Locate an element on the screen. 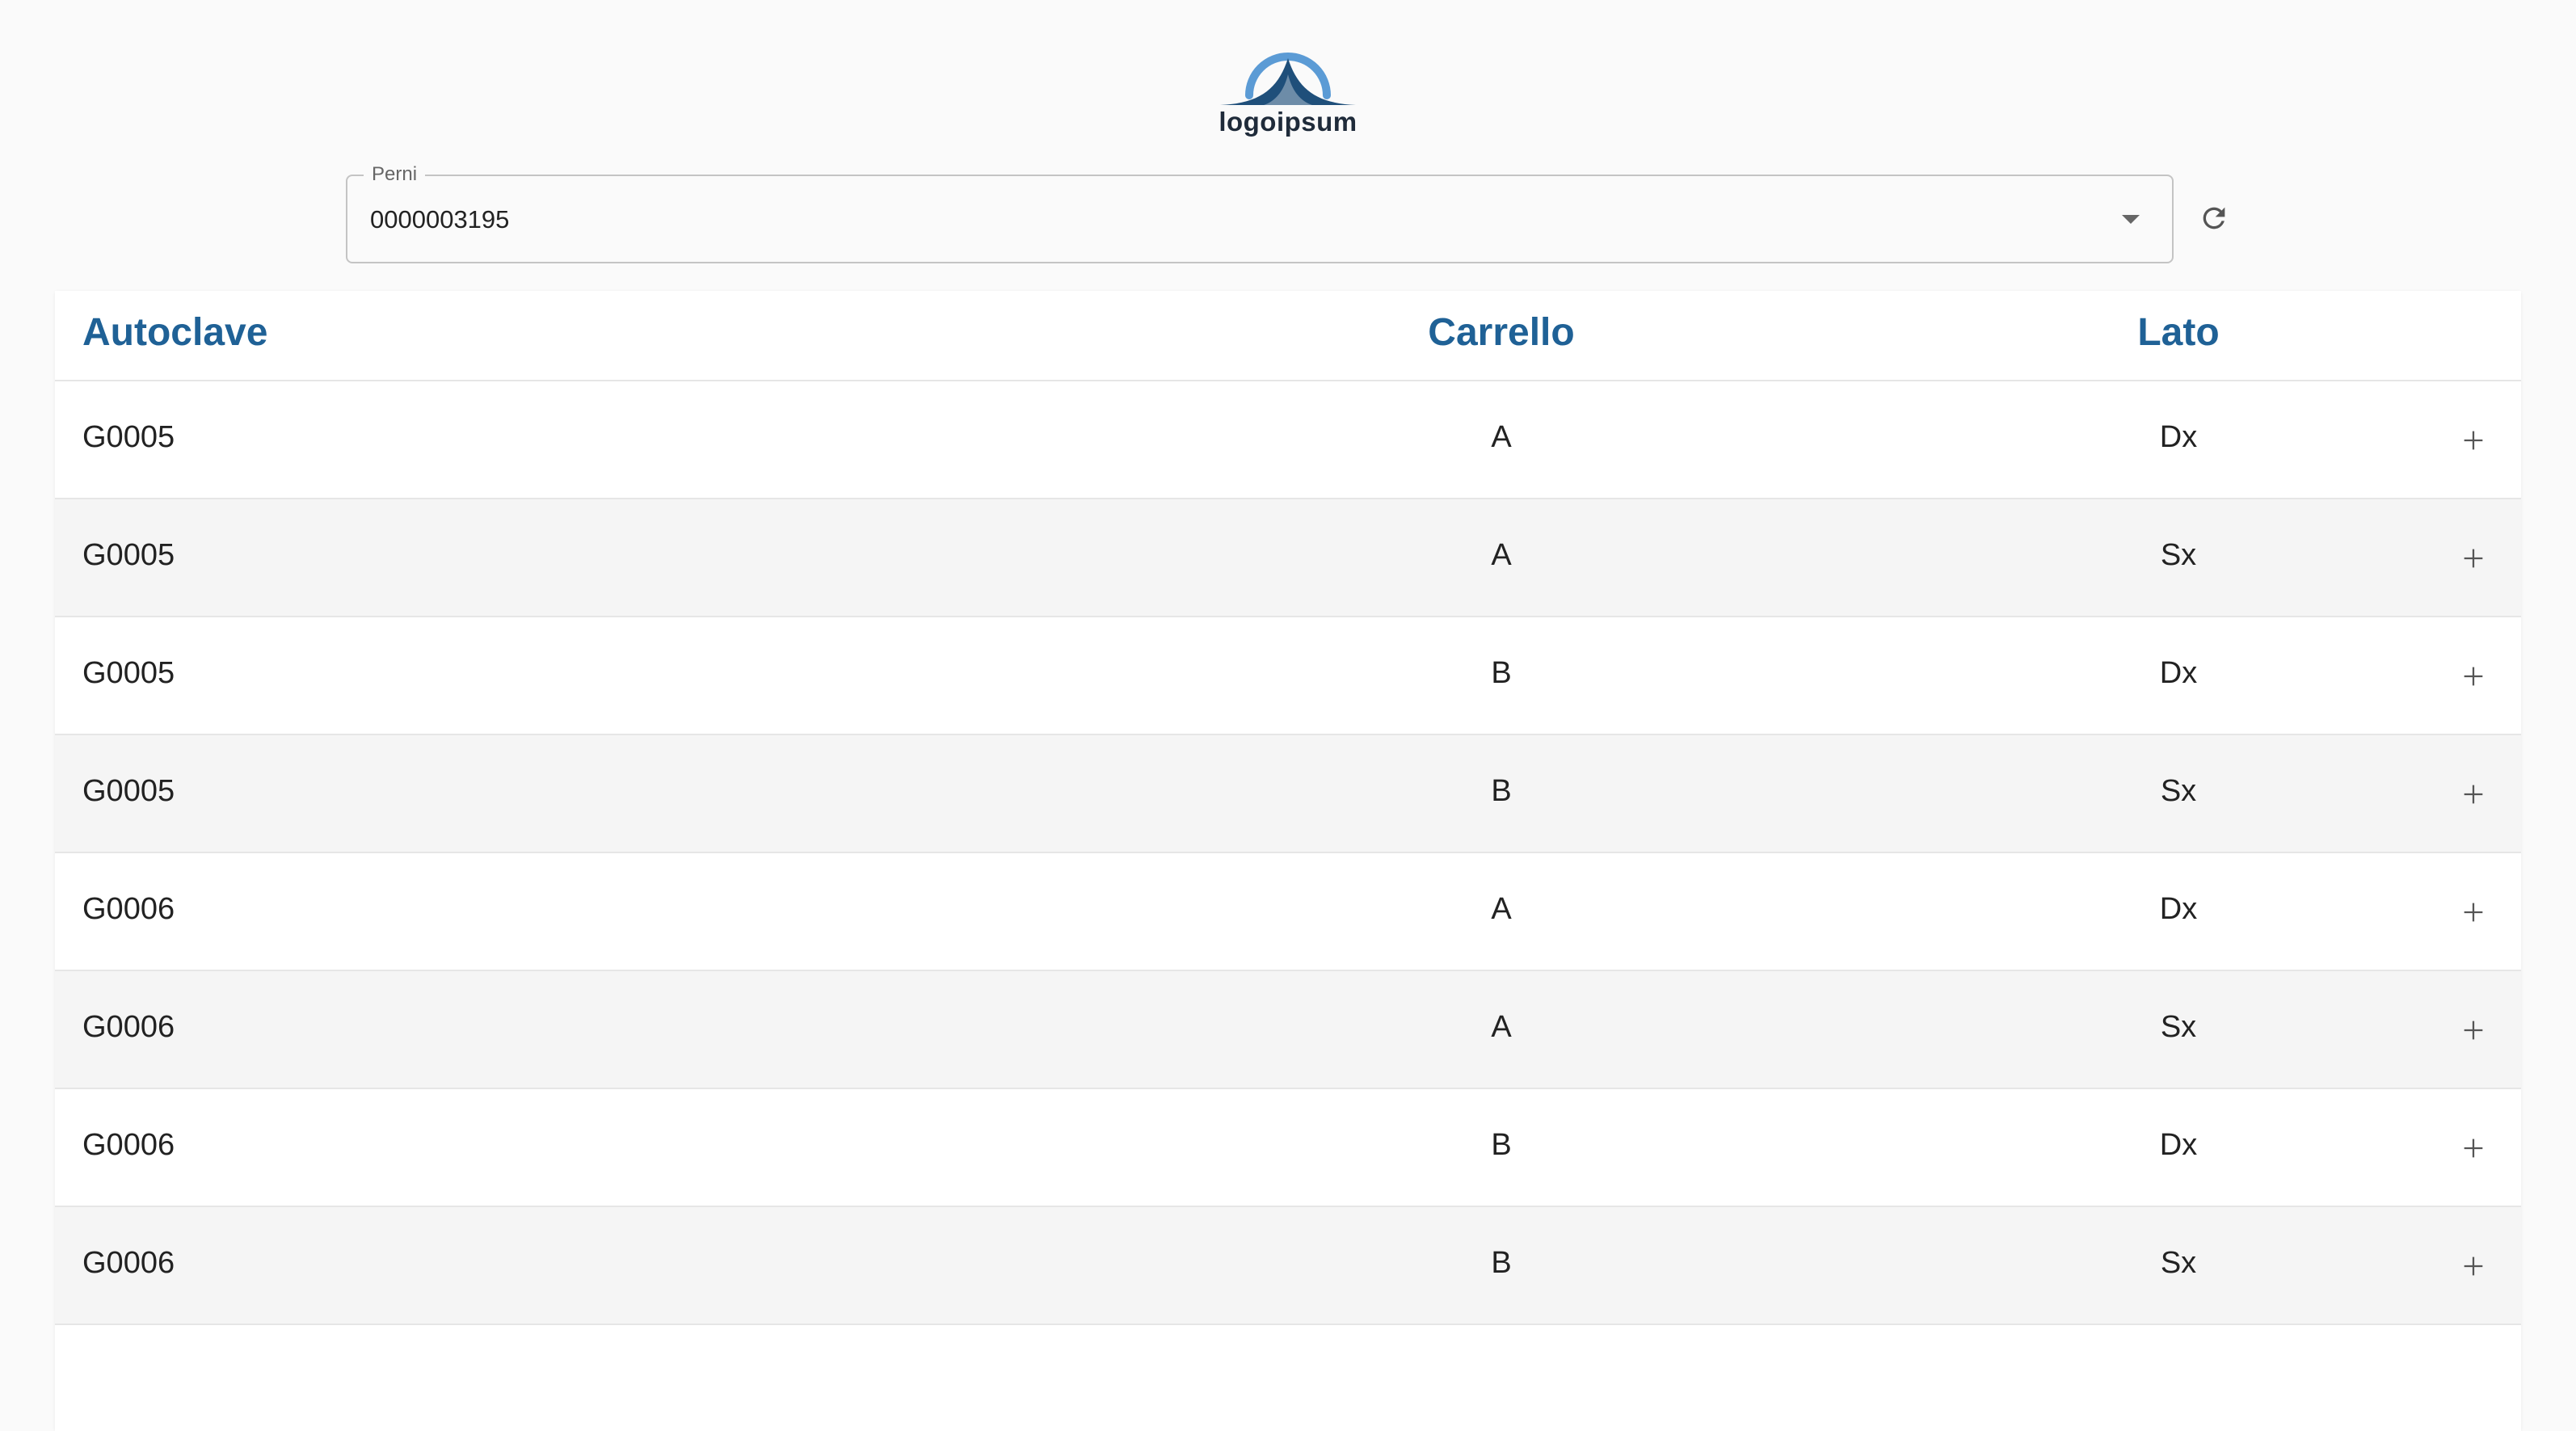  table-row: G0005 A Dx is located at coordinates (1288, 440).